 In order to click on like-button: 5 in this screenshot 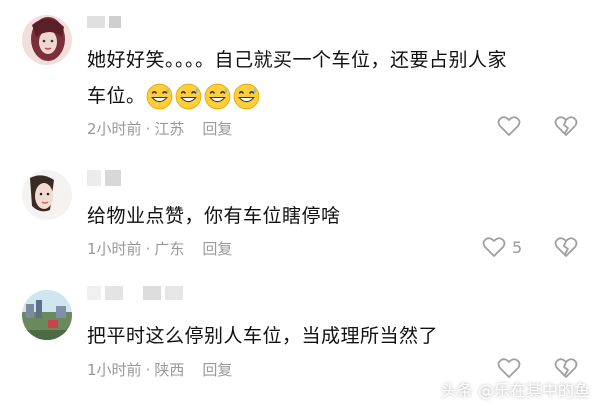, I will do `click(502, 247)`.